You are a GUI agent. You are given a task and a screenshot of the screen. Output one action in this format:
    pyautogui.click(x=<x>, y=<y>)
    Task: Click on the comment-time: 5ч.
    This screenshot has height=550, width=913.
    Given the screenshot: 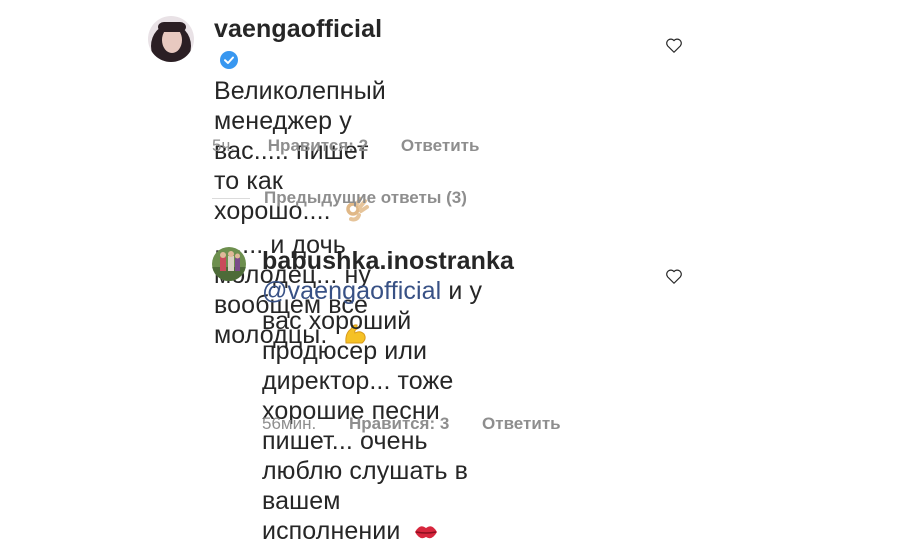 What is the action you would take?
    pyautogui.click(x=224, y=145)
    